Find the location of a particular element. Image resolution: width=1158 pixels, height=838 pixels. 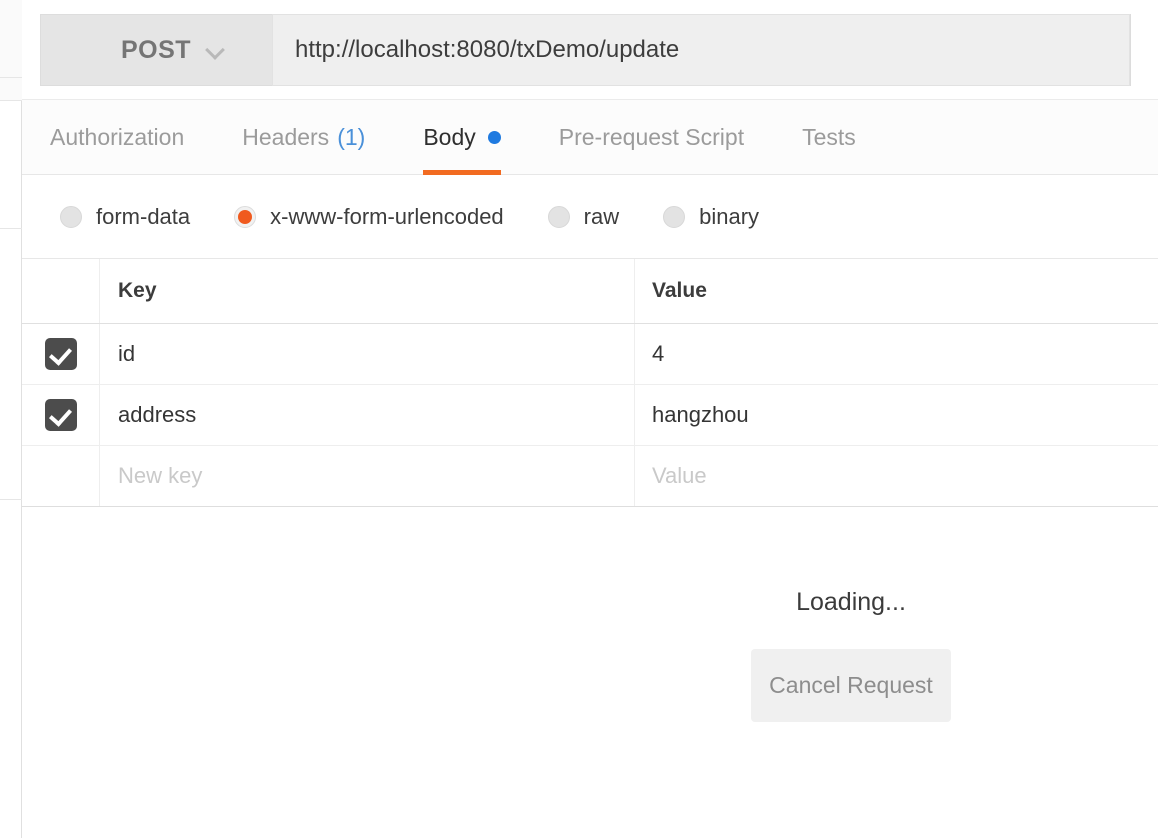

url-bar-divider is located at coordinates (1130, 50).